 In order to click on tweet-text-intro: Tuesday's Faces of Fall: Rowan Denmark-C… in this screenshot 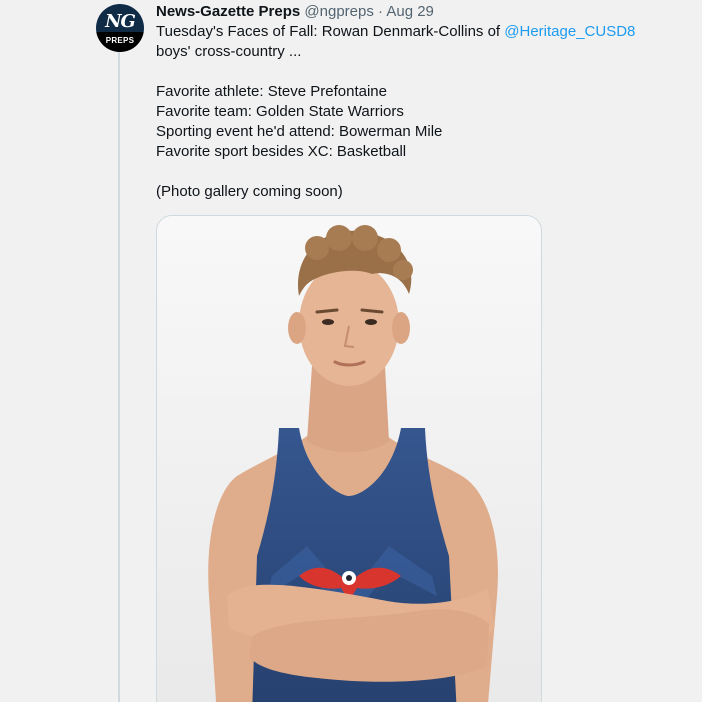, I will do `click(330, 31)`.